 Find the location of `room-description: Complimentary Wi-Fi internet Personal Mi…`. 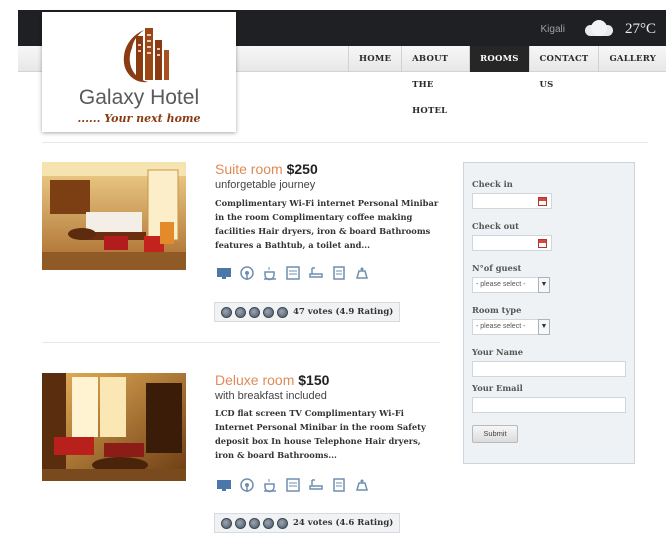

room-description: Complimentary Wi-Fi internet Personal Mi… is located at coordinates (327, 224).